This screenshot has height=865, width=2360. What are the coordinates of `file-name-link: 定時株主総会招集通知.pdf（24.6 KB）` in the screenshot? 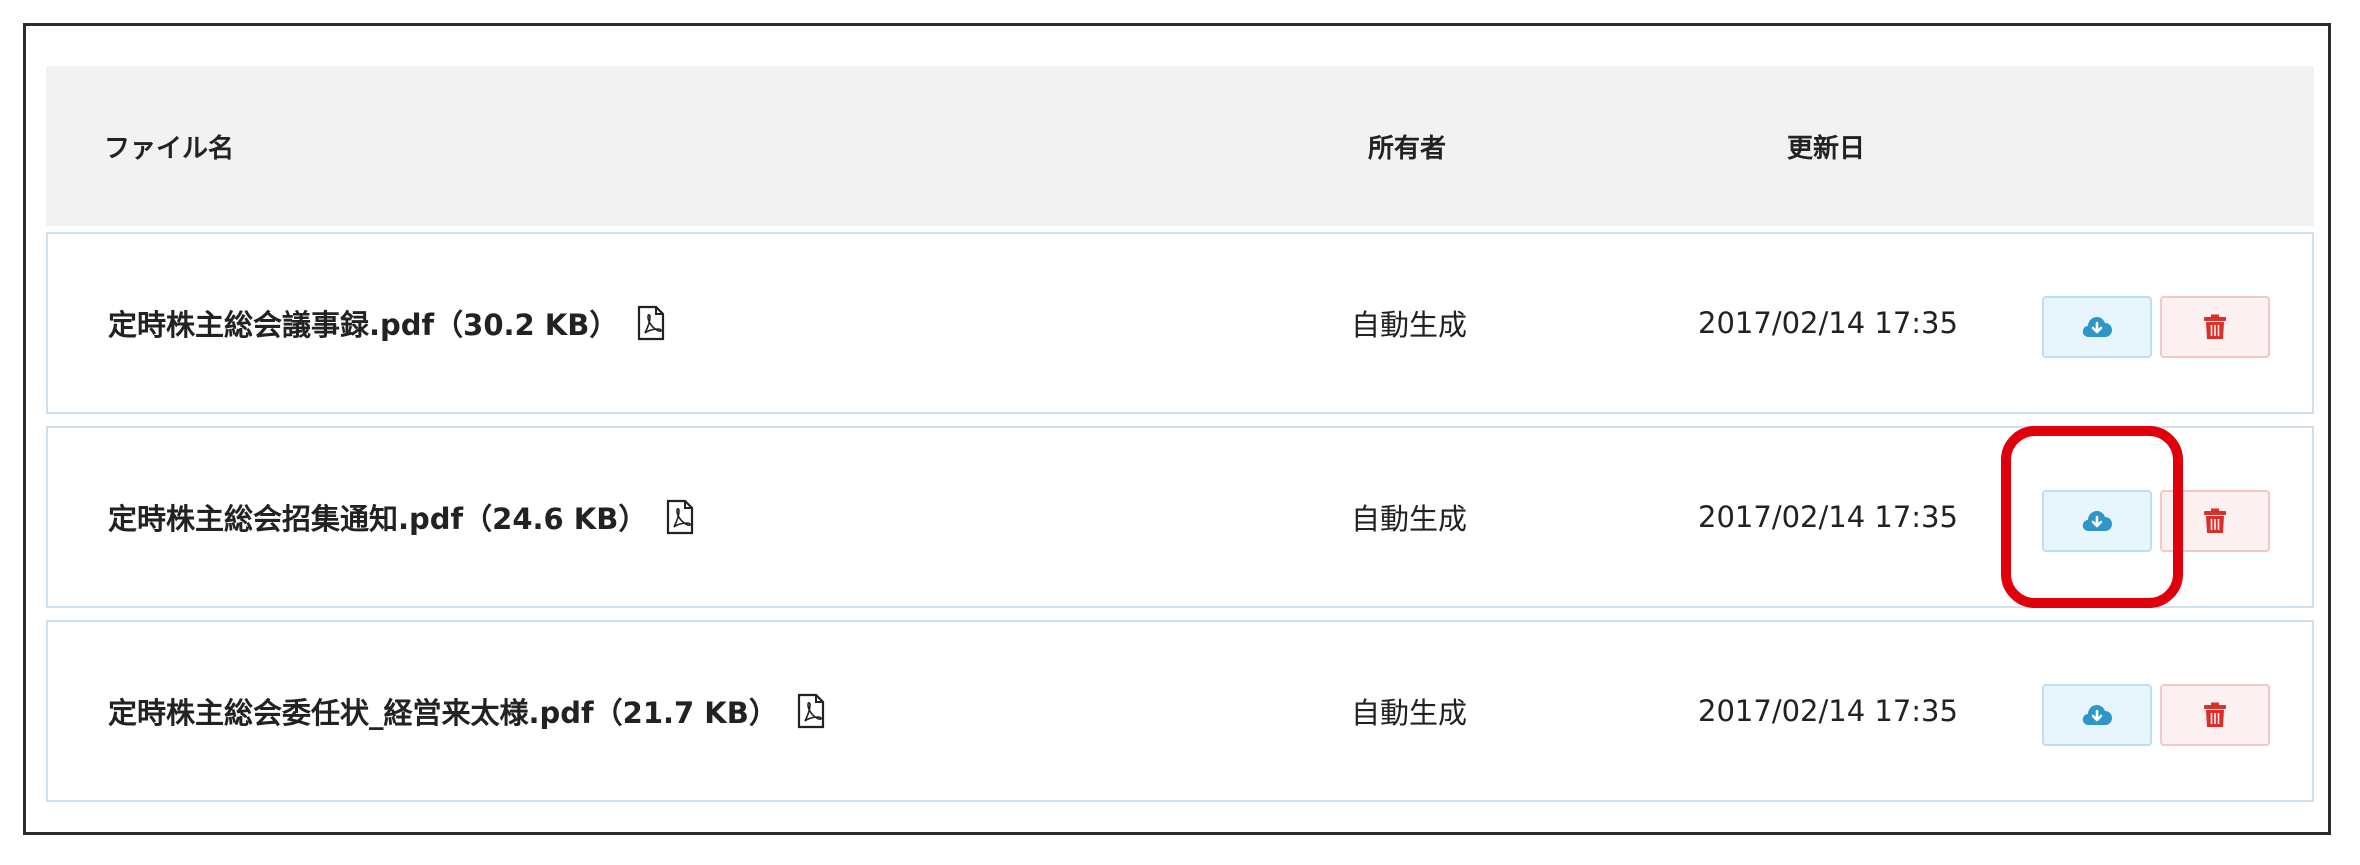 It's located at (377, 517).